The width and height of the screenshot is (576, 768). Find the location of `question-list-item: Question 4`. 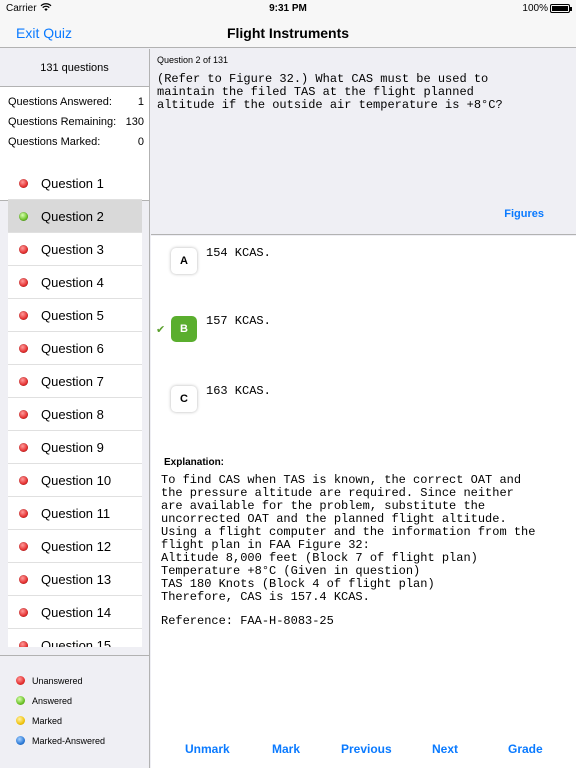

question-list-item: Question 4 is located at coordinates (75, 282).